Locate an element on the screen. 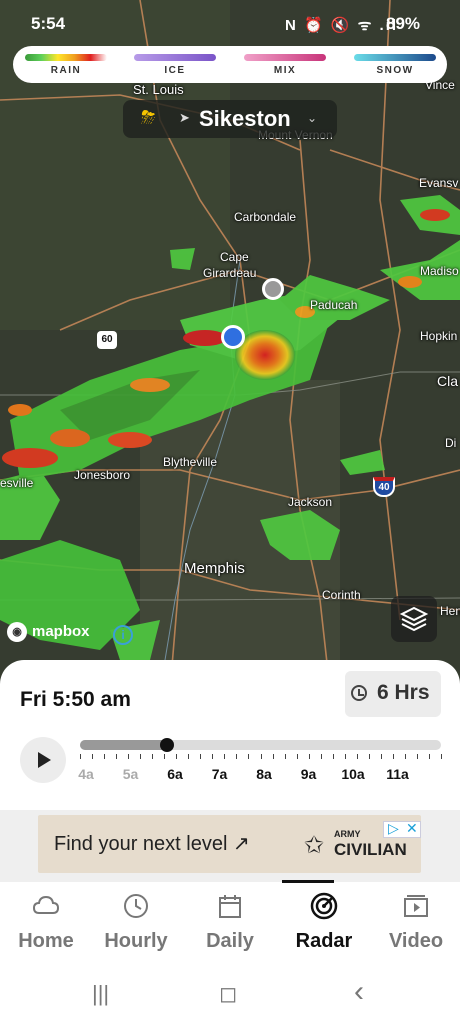 This screenshot has height=1022, width=460. mapbox-logo: ◉ mapbox is located at coordinates (48, 632).